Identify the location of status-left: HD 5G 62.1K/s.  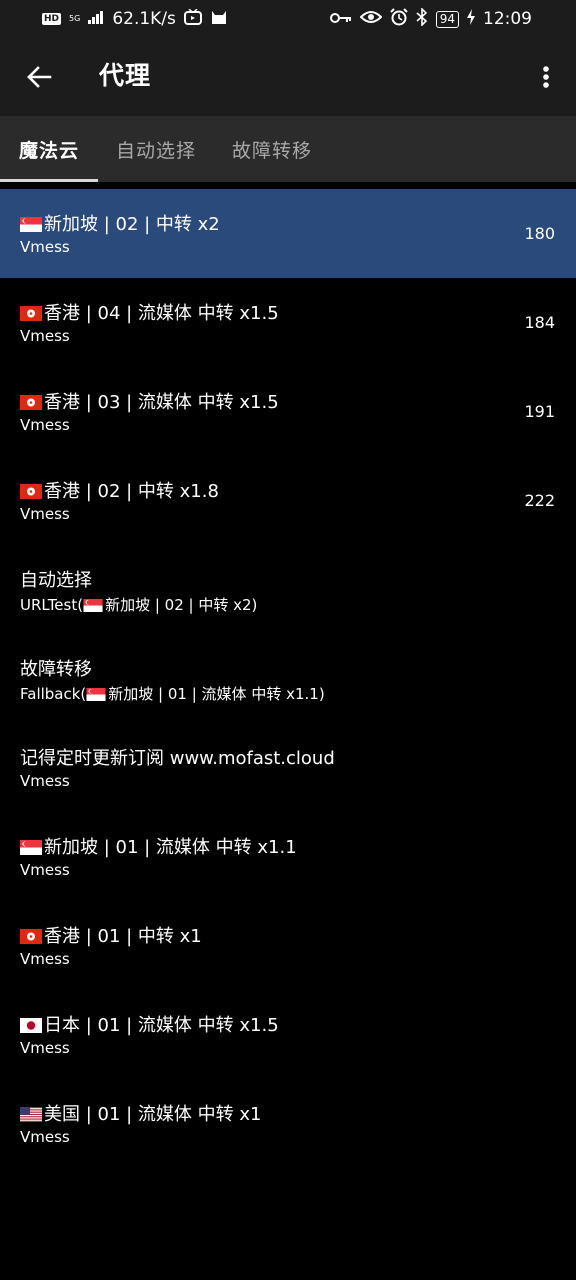
(135, 18).